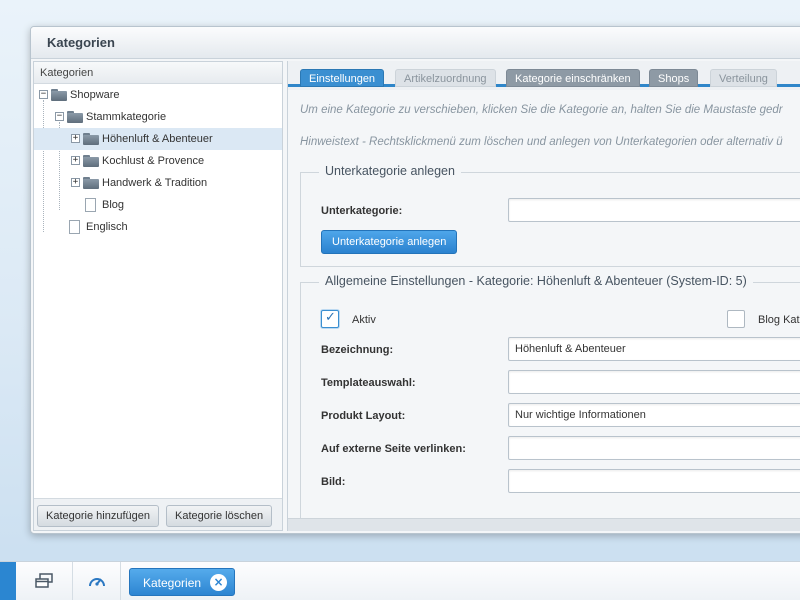 The width and height of the screenshot is (800, 600). I want to click on tree-item-handwerk: + Handwerk & Tradition, so click(158, 183).